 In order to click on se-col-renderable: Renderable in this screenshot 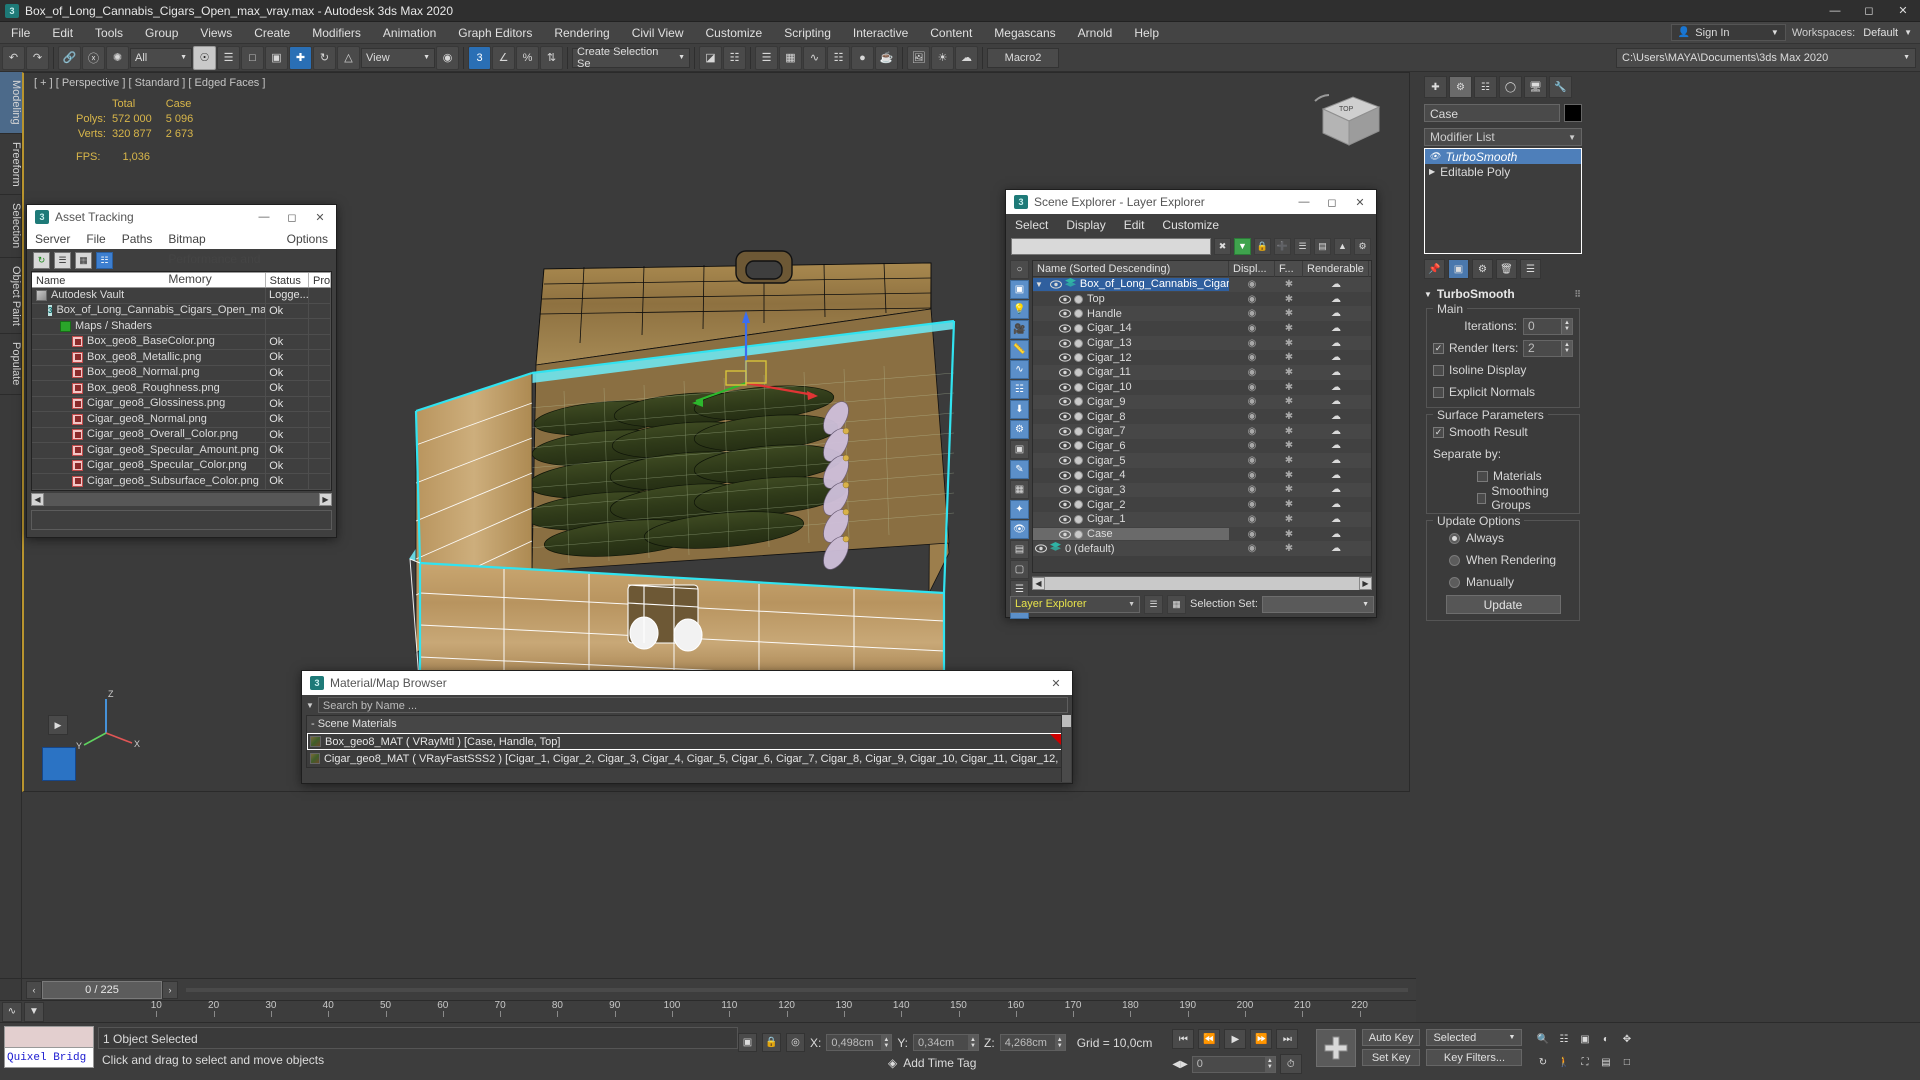, I will do `click(1336, 269)`.